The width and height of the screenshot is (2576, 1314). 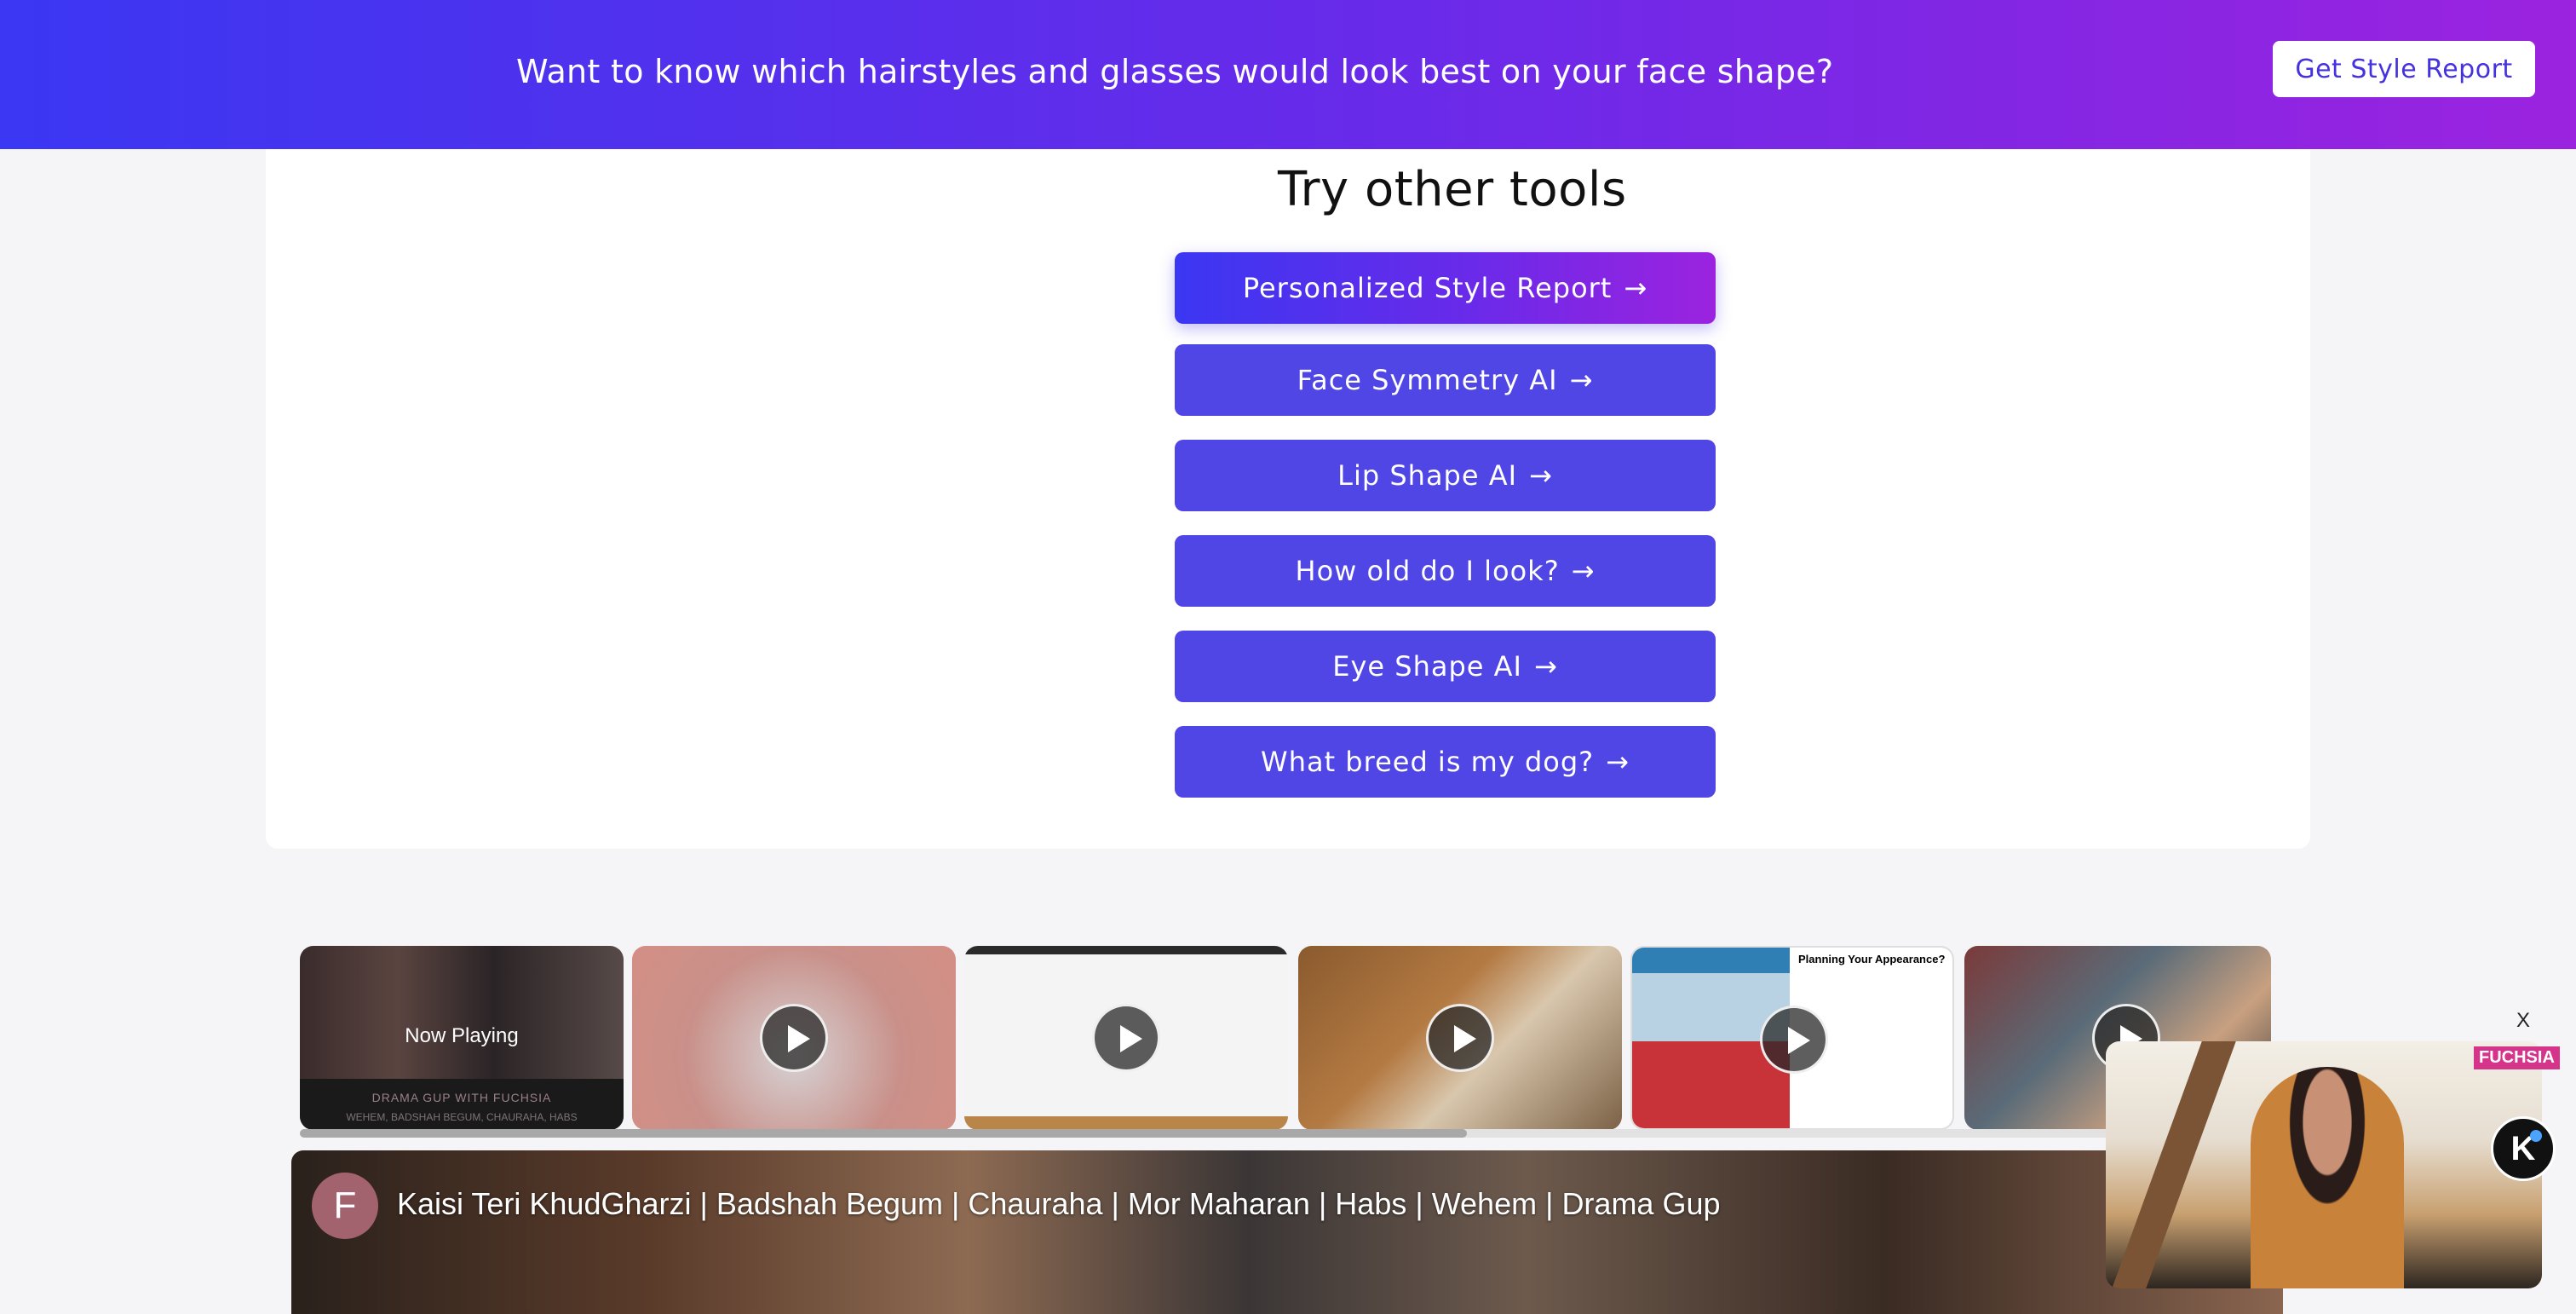 I want to click on carousel-scrollbar-thumb, so click(x=883, y=1133).